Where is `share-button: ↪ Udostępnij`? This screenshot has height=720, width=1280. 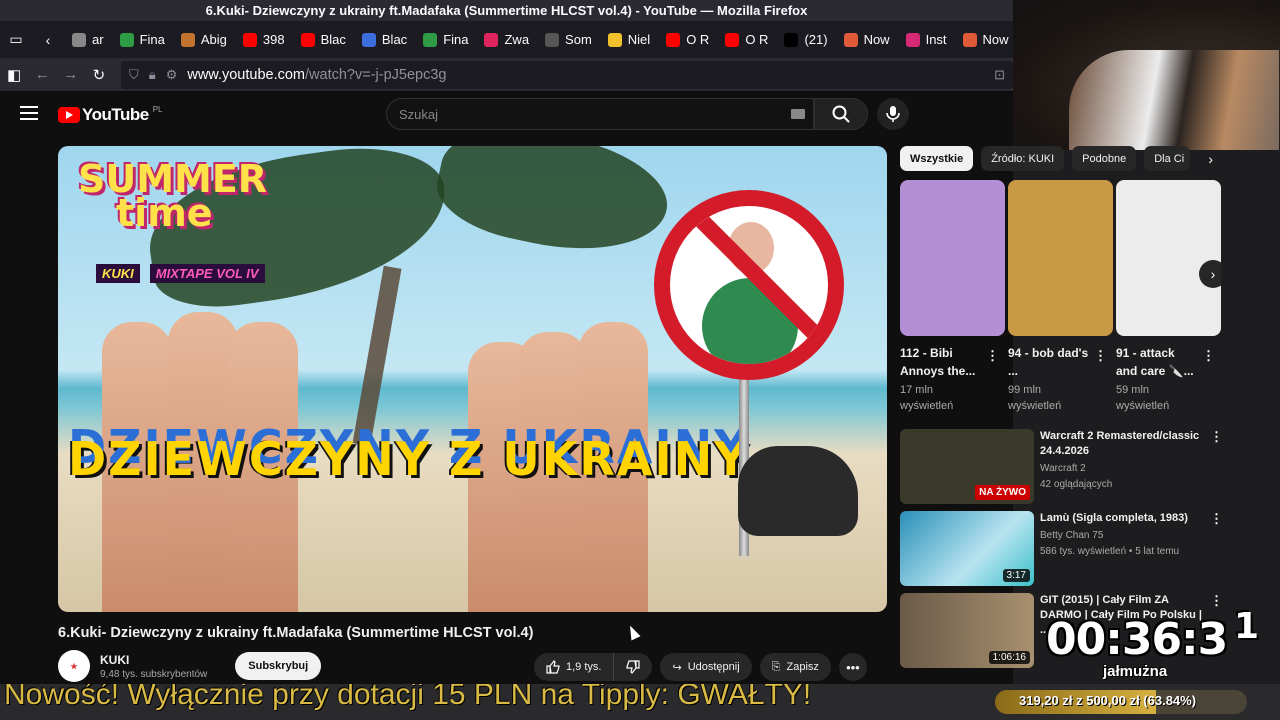 share-button: ↪ Udostępnij is located at coordinates (706, 667).